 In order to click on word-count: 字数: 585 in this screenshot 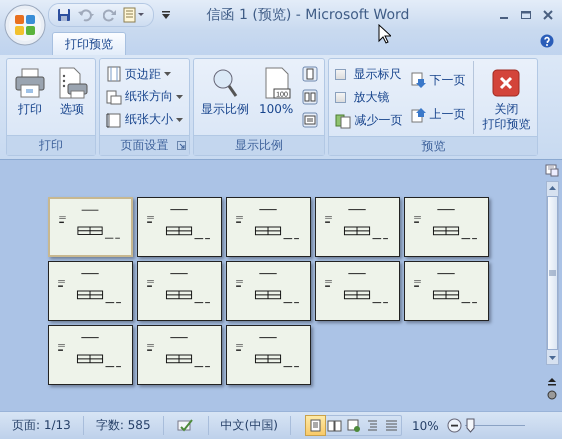, I will do `click(124, 425)`.